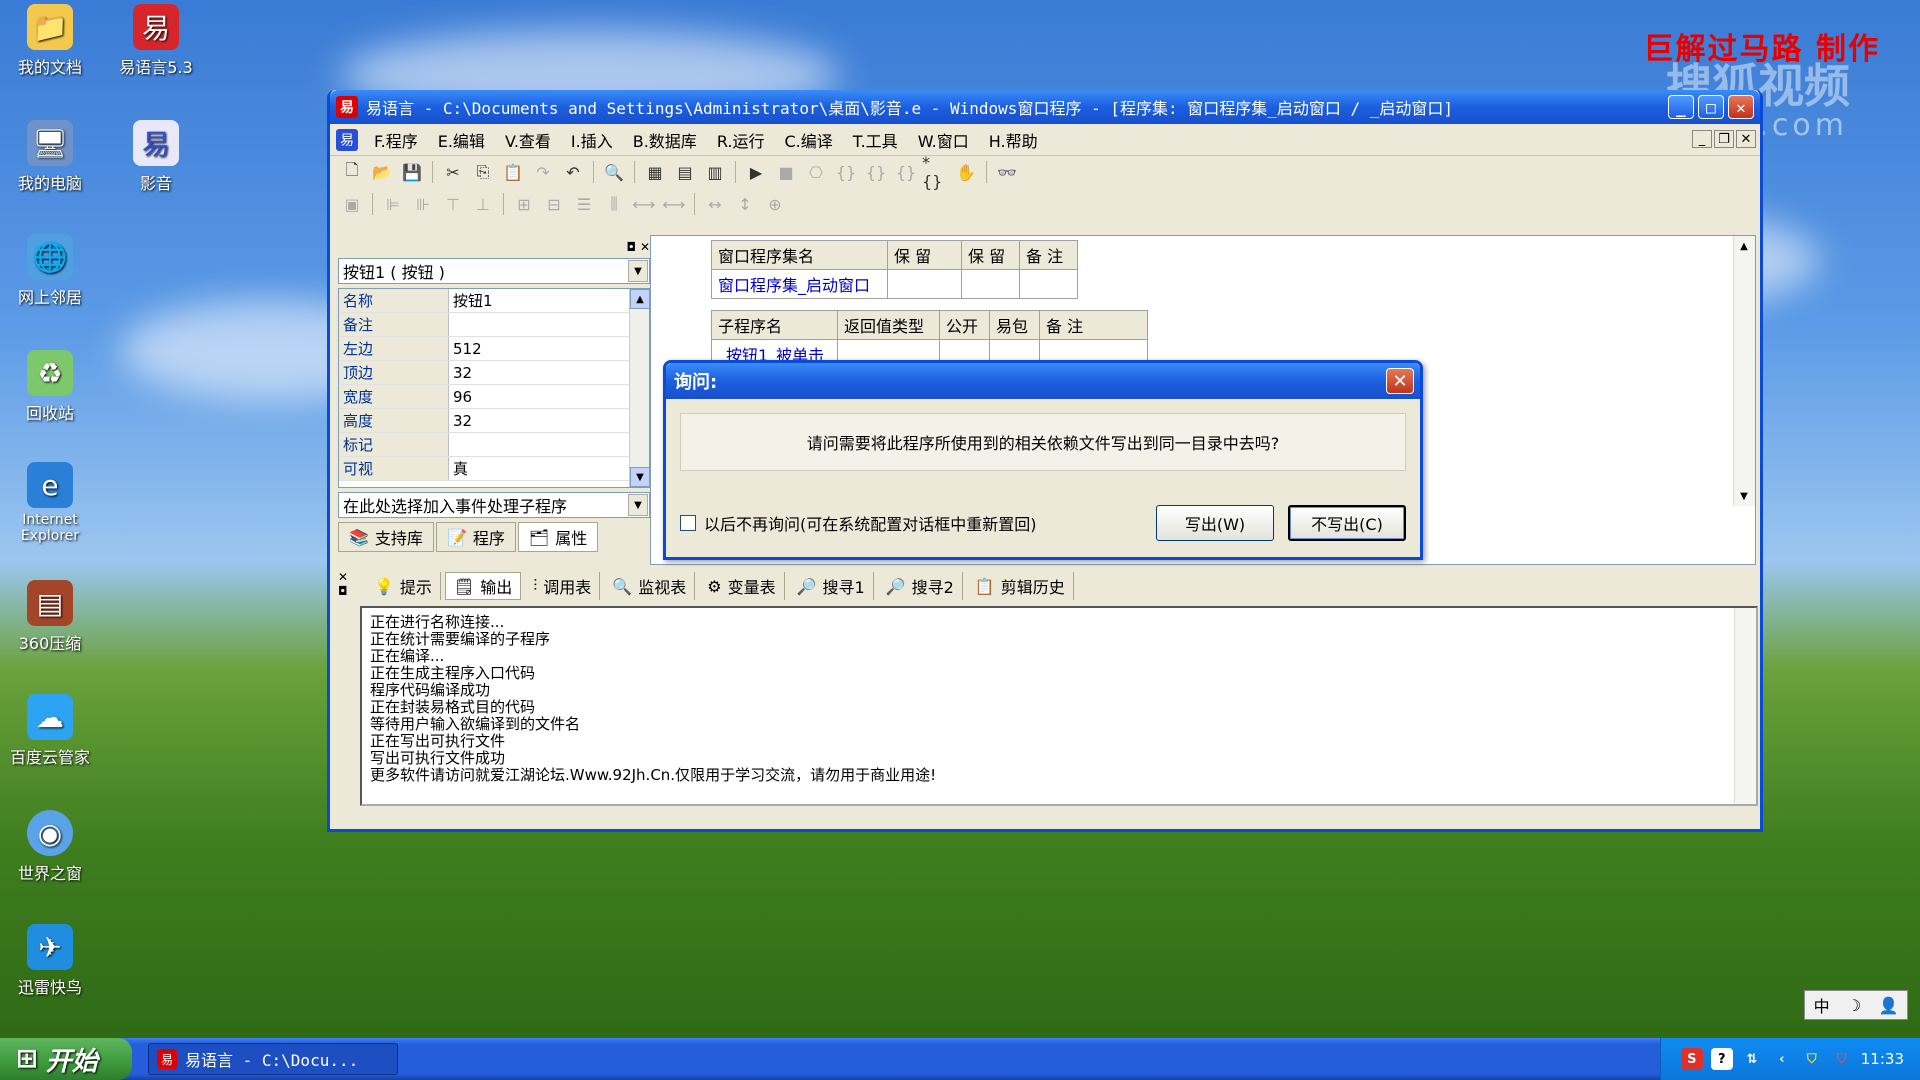  I want to click on component-selector: 按钮1 ( 按钮 ) ▼, so click(494, 271).